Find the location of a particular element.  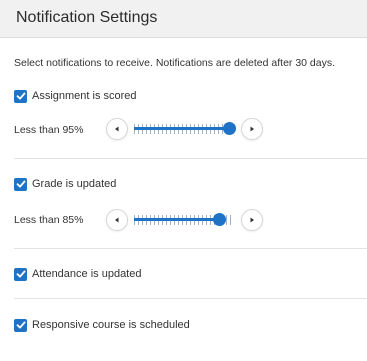

responsive-course-option: Responsive course is scheduled is located at coordinates (102, 325).